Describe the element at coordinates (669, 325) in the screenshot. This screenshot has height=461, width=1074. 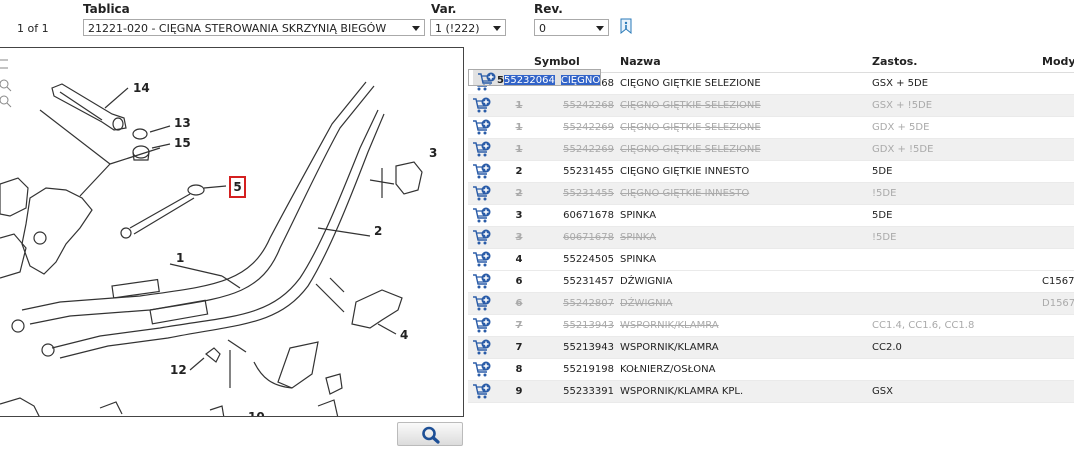
I see `part-name-value: WSPORNIK/KLAMRA` at that location.